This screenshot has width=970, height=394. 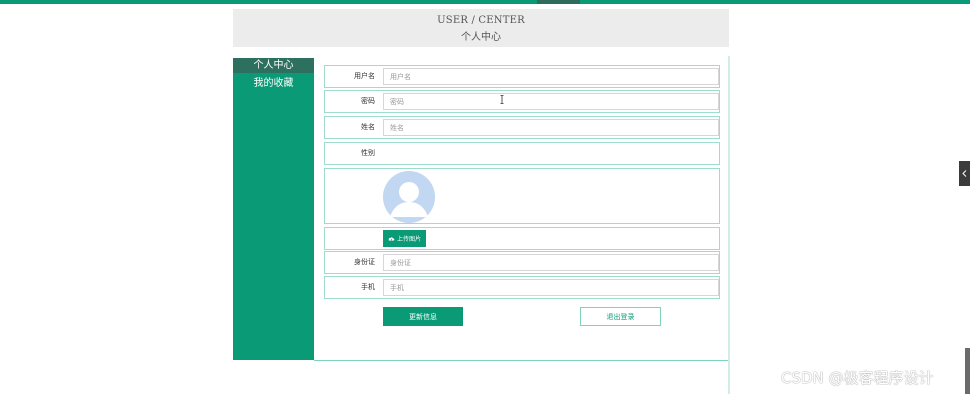 I want to click on page-scrollbar, so click(x=967, y=371).